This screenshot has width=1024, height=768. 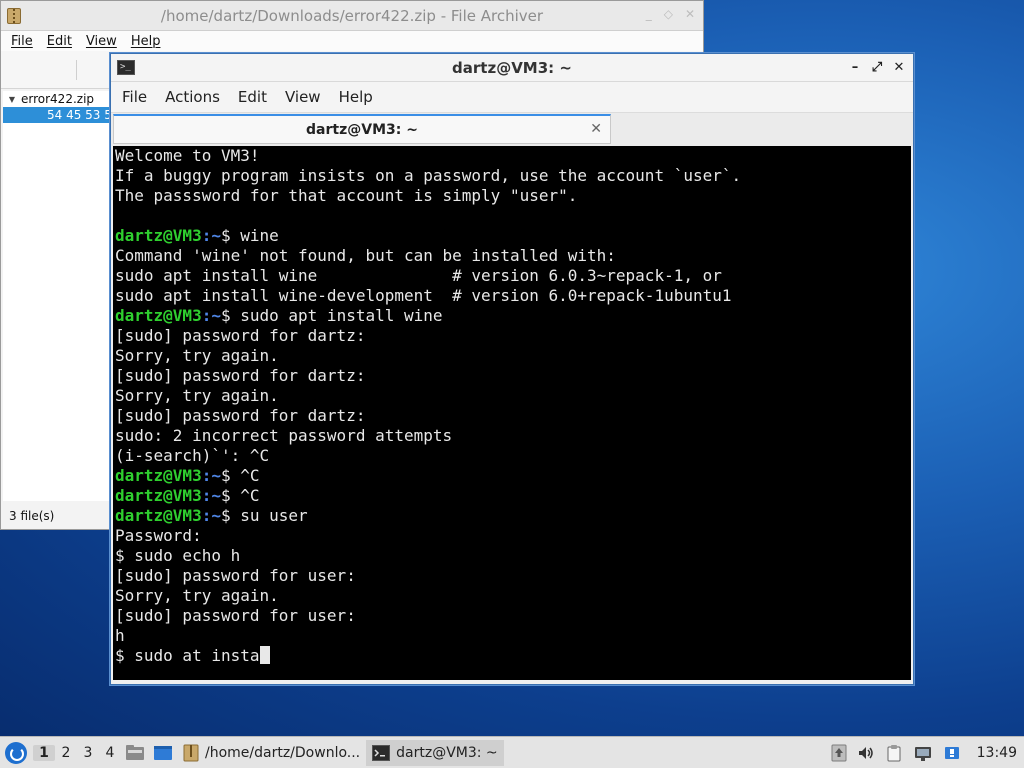 I want to click on terminal-titlebar: >_ dartz@VM3: ~ – ⤢ ✕, so click(x=512, y=68).